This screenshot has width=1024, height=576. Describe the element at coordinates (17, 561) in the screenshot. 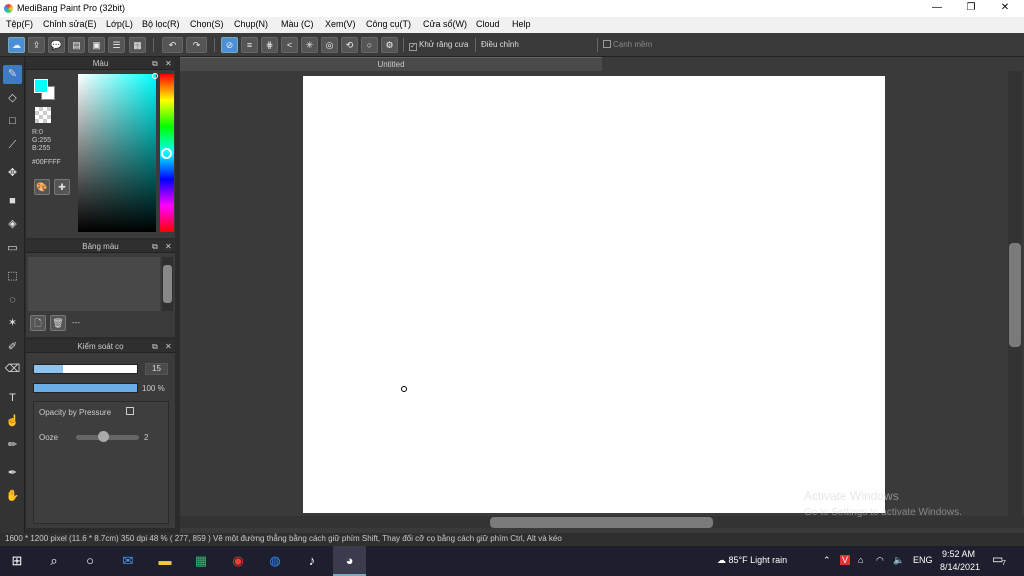

I see `windows-start-icon: ⊞` at that location.